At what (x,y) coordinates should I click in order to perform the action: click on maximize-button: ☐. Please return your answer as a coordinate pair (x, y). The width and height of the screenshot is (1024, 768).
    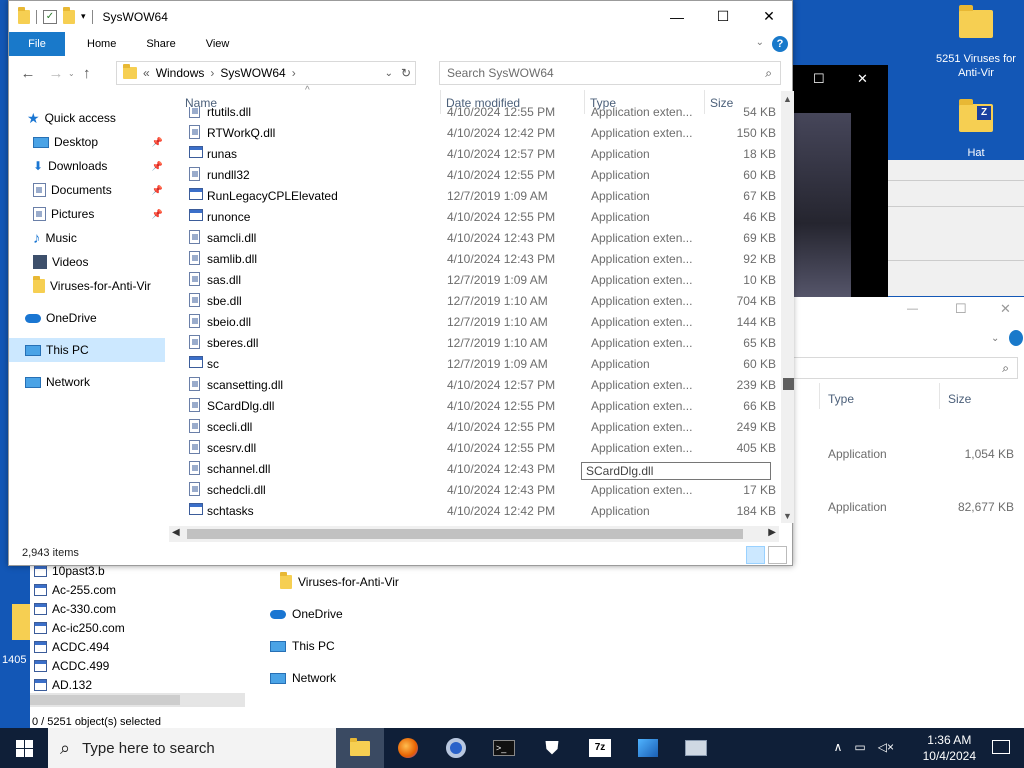
    Looking at the image, I should click on (723, 16).